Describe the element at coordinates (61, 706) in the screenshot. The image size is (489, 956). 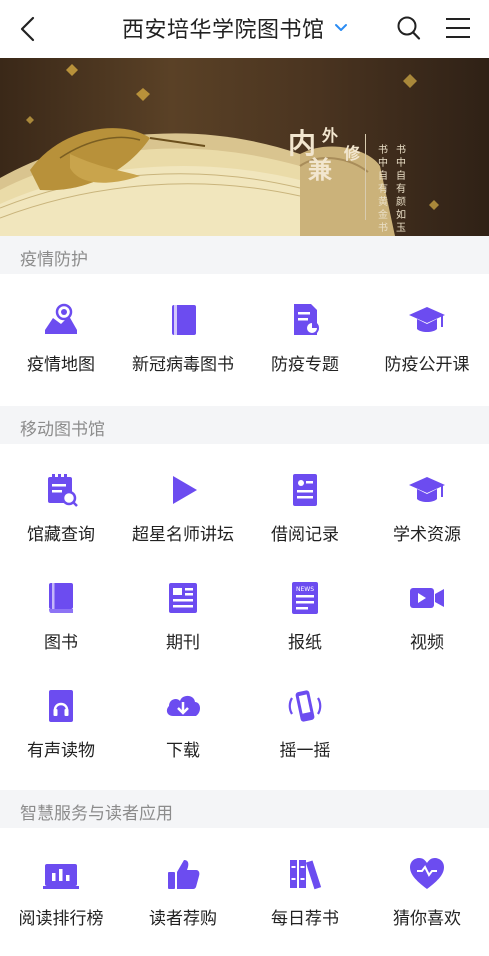
I see `audiobook-icon` at that location.